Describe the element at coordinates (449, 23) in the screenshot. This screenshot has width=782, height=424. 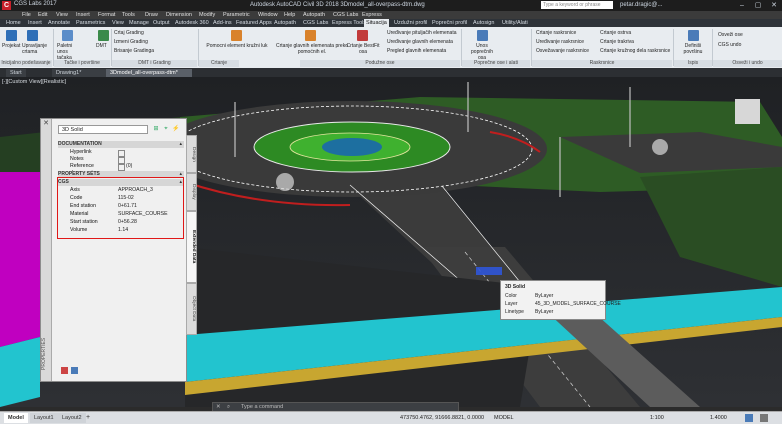
I see `tab-poprecni-profil: Poprečni profil` at that location.